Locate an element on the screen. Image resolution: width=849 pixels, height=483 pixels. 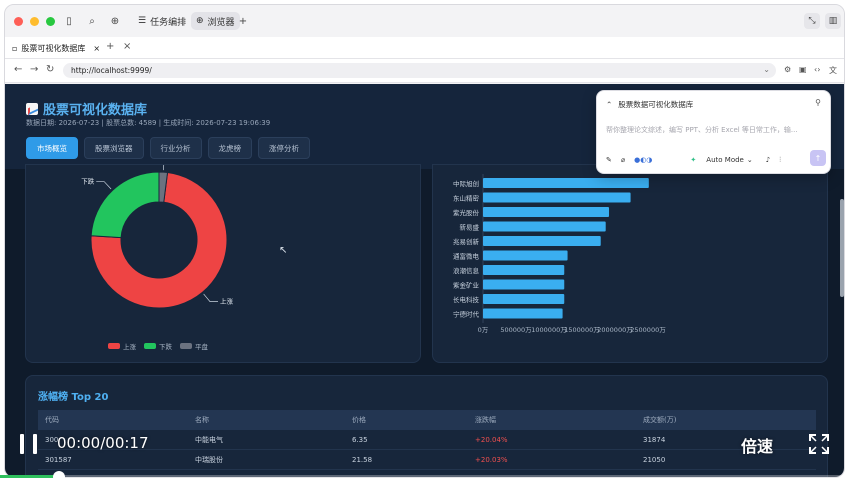
video-progress-bar is located at coordinates (424, 476).